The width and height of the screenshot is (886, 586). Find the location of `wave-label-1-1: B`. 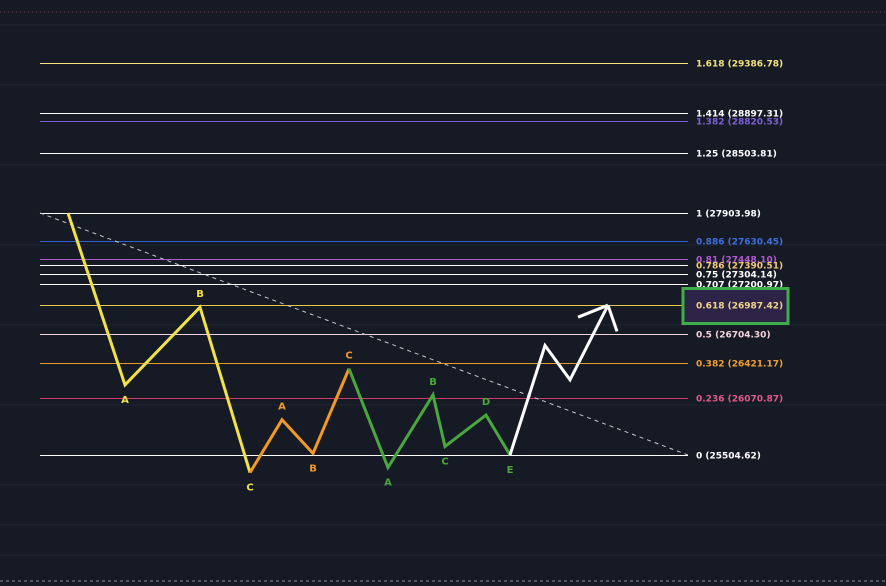

wave-label-1-1: B is located at coordinates (313, 468).